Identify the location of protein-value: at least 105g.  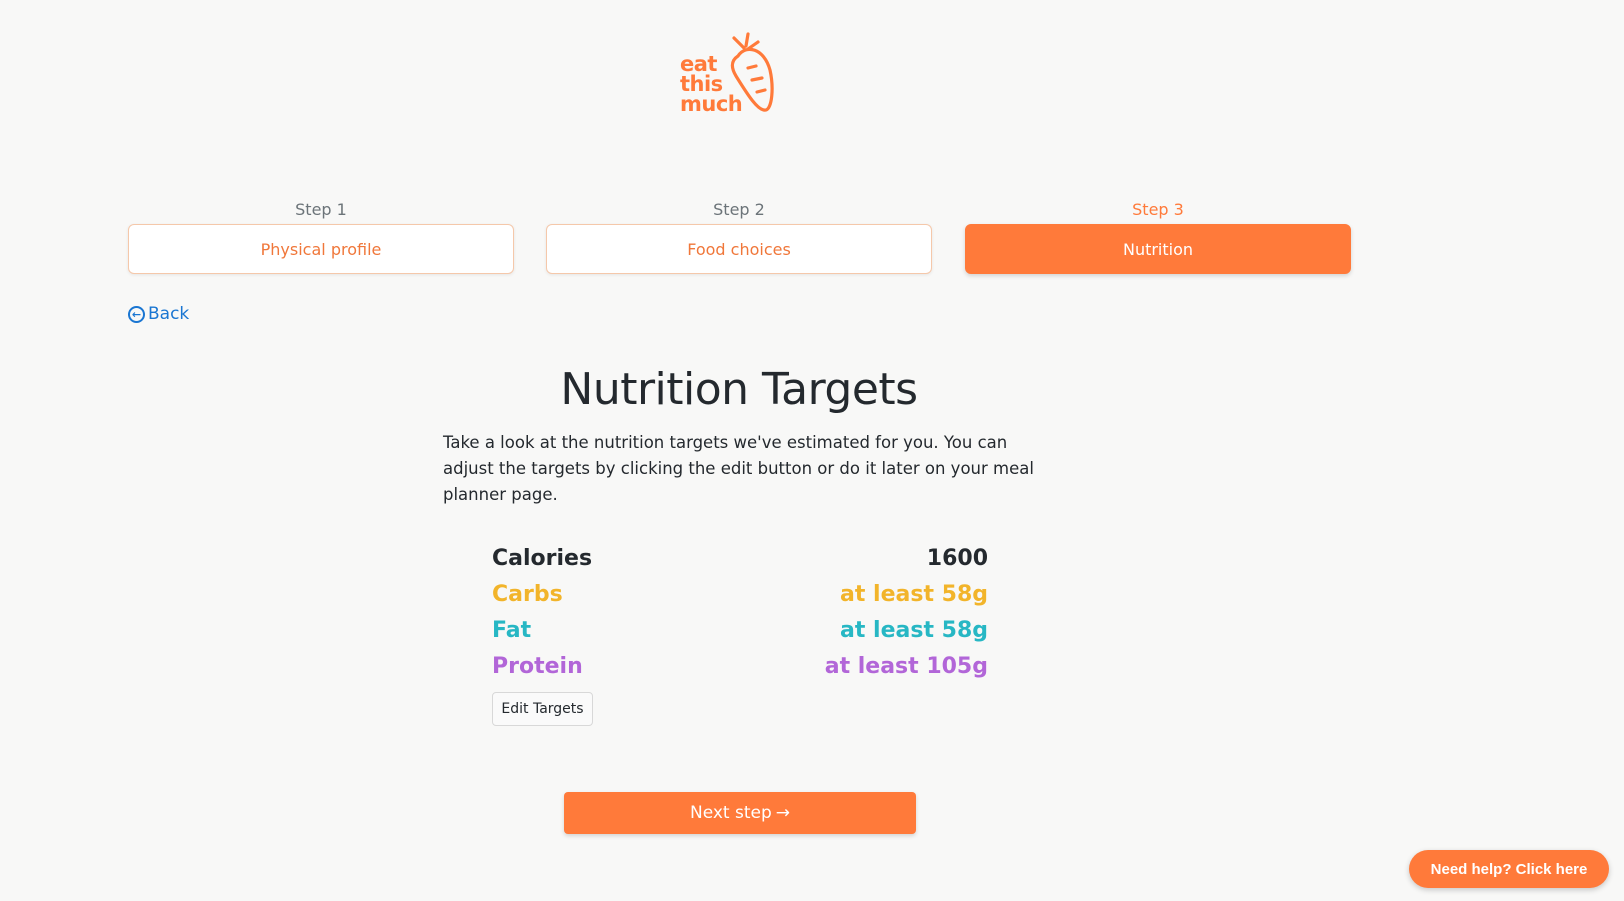
(906, 666).